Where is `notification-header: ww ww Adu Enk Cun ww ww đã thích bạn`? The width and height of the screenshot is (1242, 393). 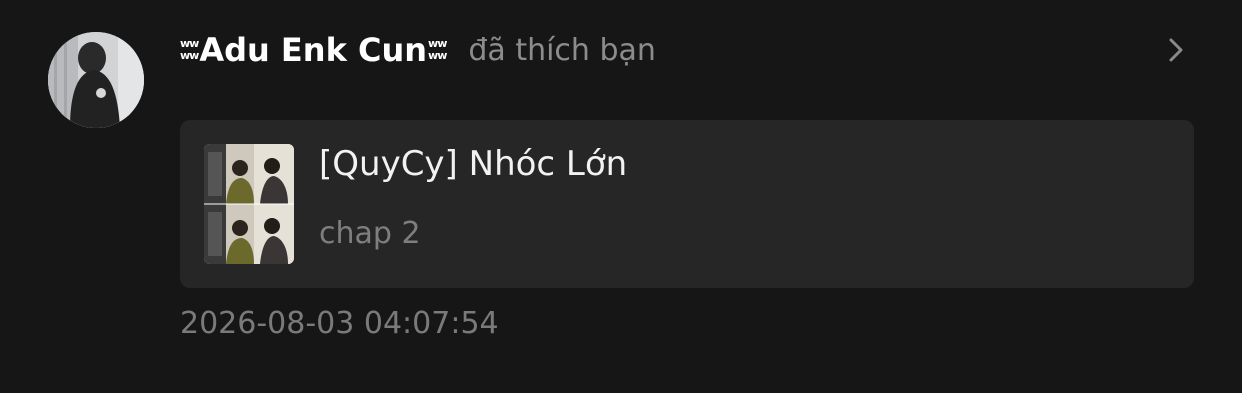 notification-header: ww ww Adu Enk Cun ww ww đã thích bạn is located at coordinates (418, 50).